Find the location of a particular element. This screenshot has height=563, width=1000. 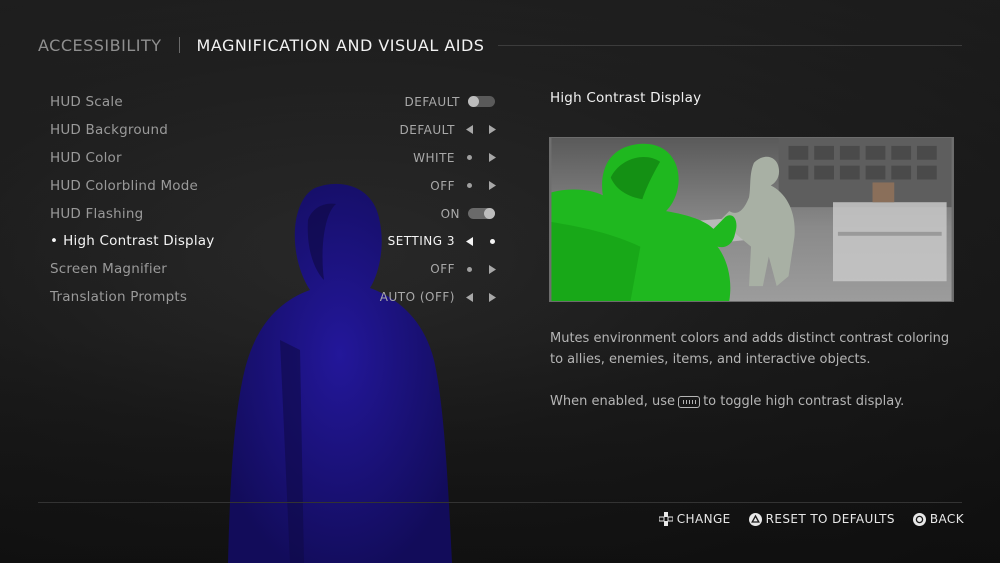

setting-label: HUD Colorblind Mode is located at coordinates (124, 185).